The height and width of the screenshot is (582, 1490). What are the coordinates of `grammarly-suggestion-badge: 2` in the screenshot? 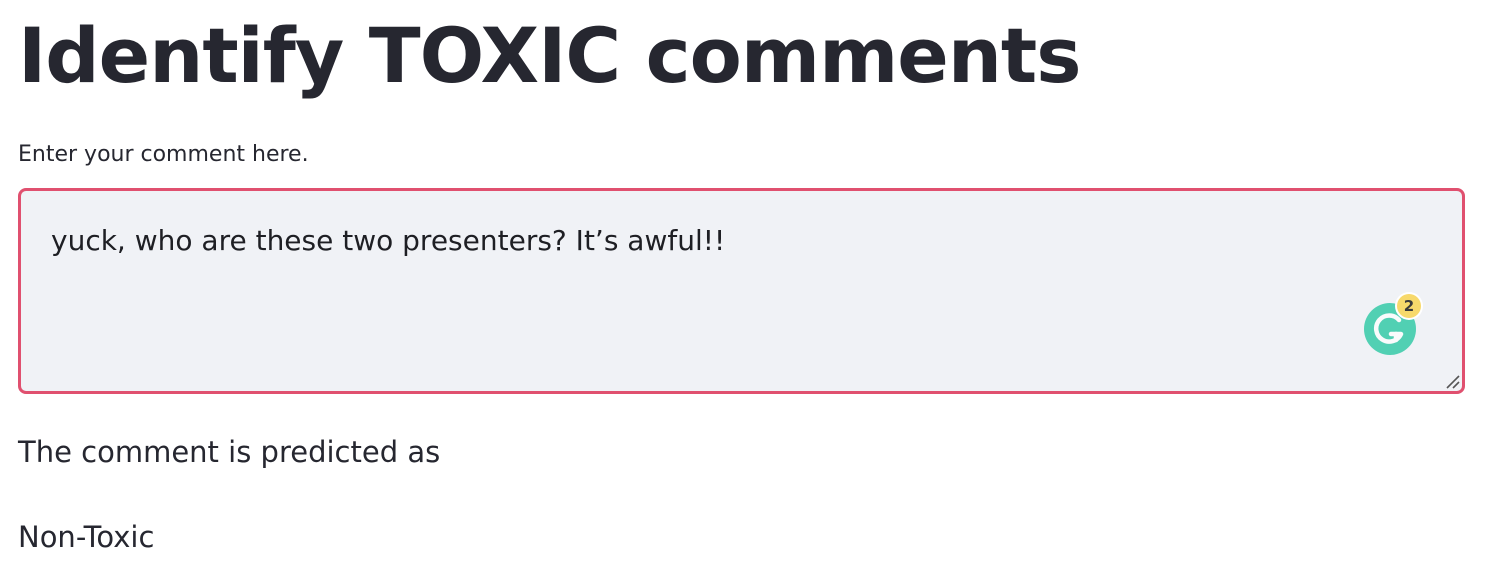 It's located at (1409, 306).